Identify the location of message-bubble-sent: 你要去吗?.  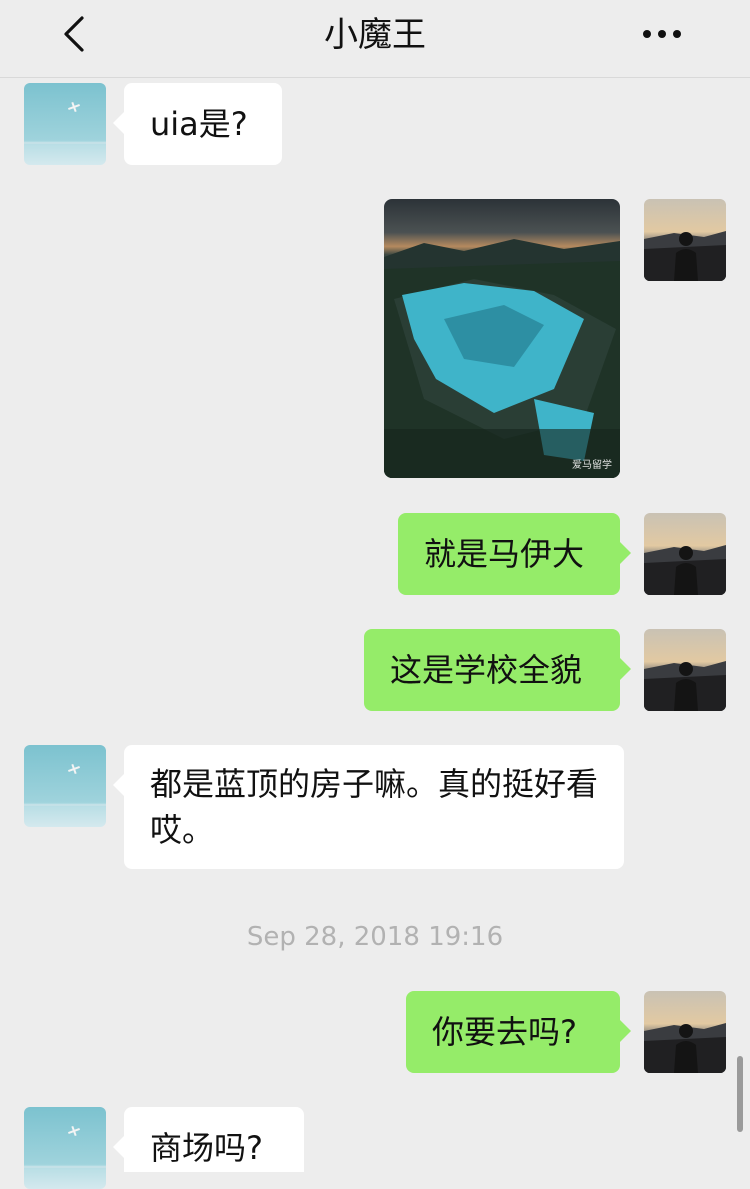
(518, 1032).